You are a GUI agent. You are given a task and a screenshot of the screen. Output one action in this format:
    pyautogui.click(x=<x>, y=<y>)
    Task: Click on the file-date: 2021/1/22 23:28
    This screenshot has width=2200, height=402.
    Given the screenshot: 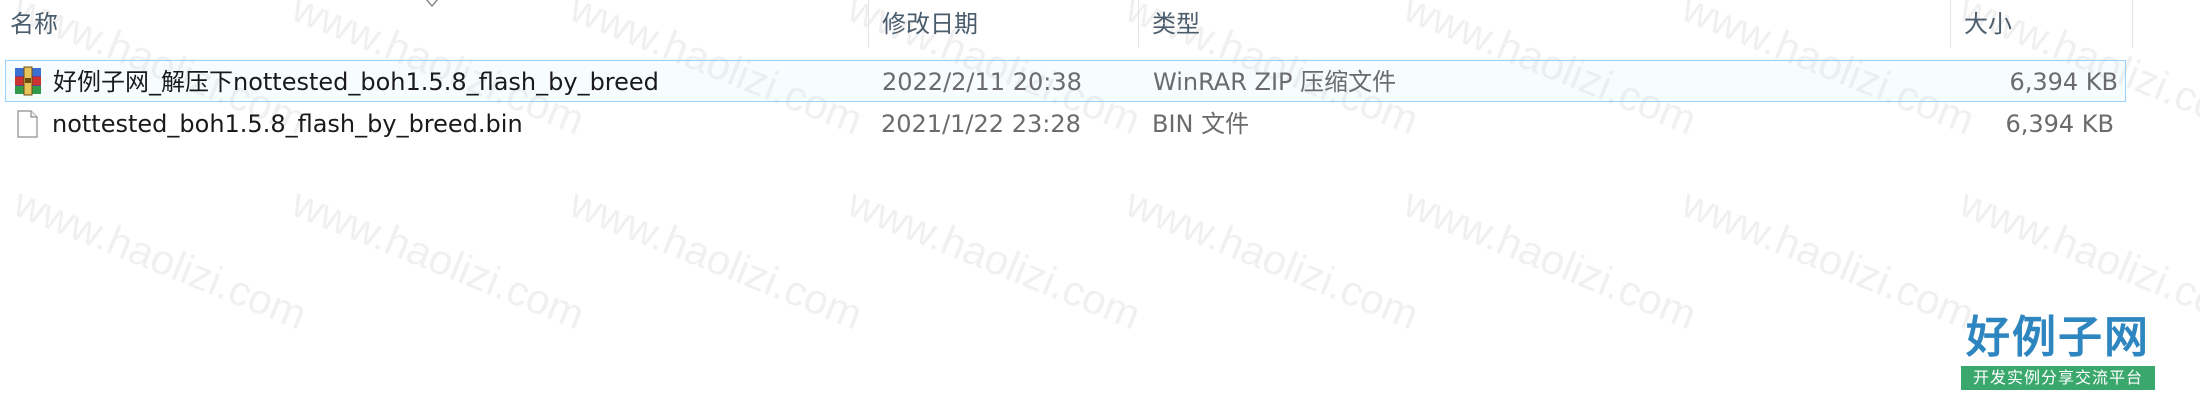 What is the action you would take?
    pyautogui.click(x=981, y=124)
    